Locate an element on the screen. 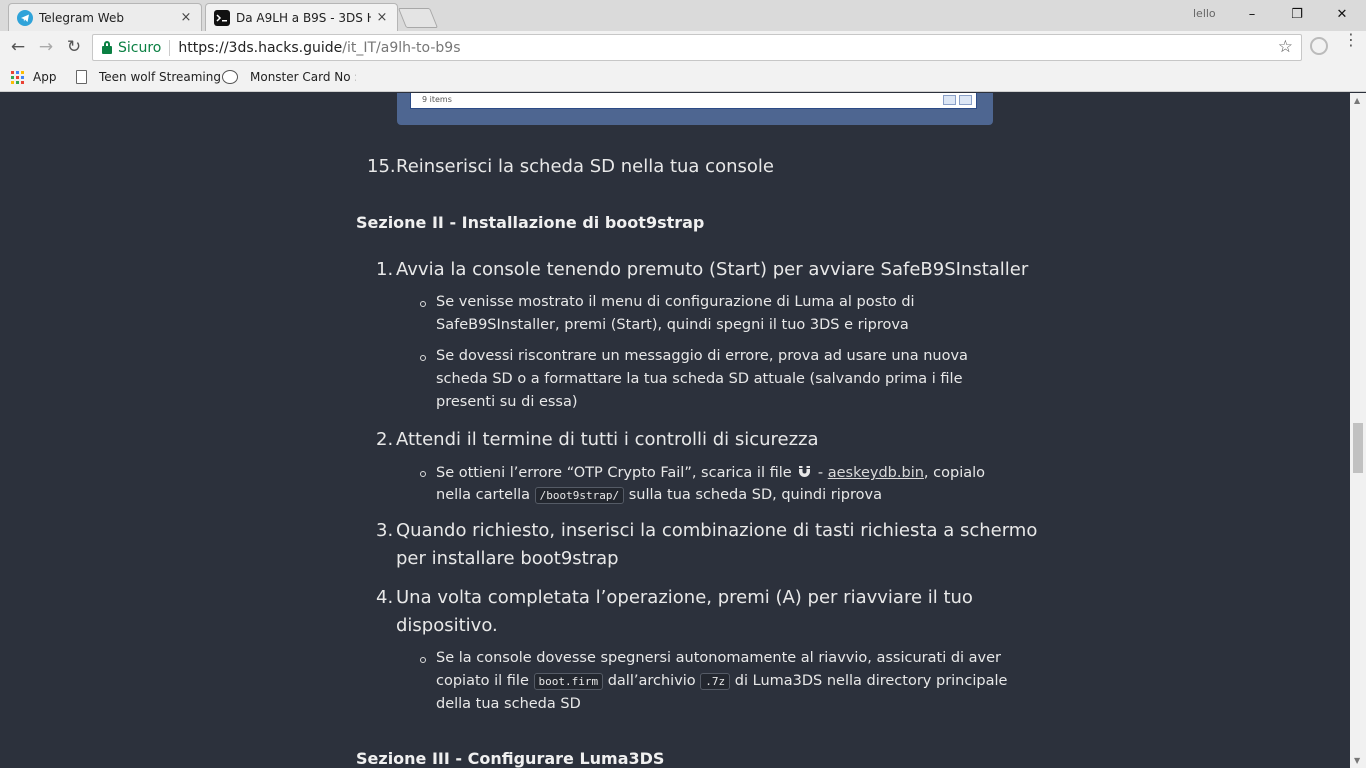 Image resolution: width=1366 pixels, height=768 pixels. bookmark-monster-card: Monster Card No : D is located at coordinates (289, 77).